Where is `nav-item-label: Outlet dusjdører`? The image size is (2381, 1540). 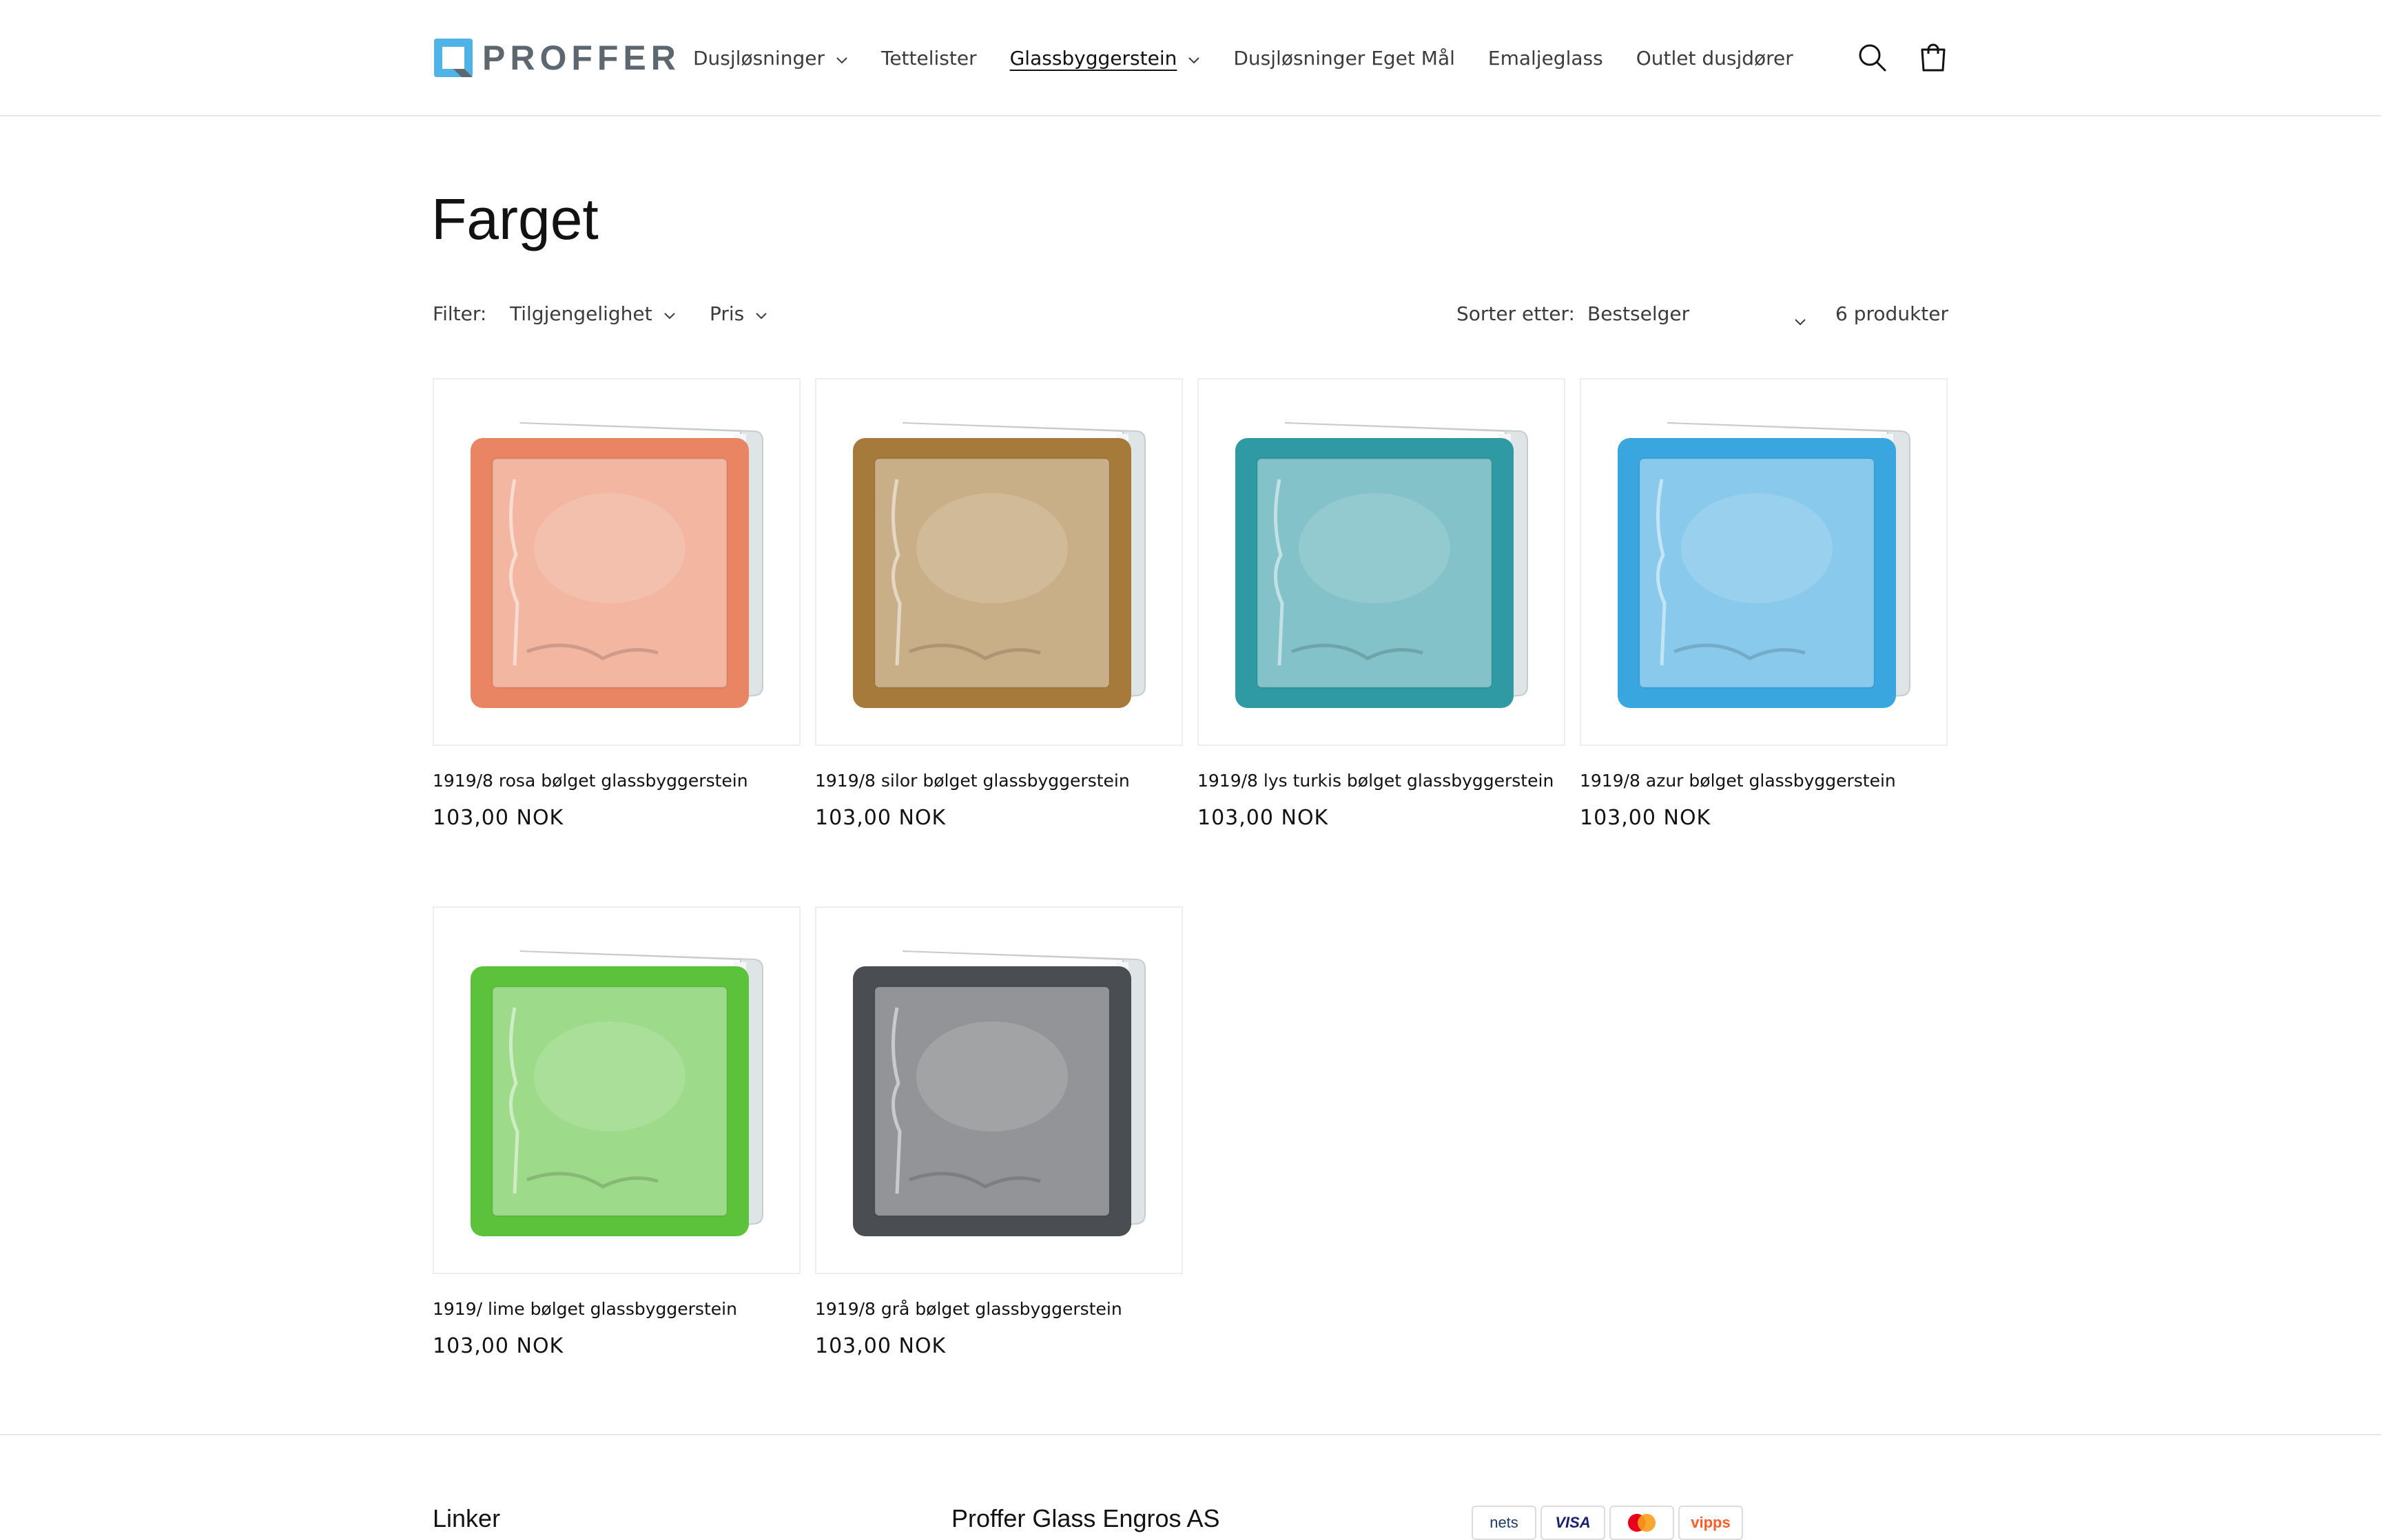 nav-item-label: Outlet dusjdører is located at coordinates (1715, 58).